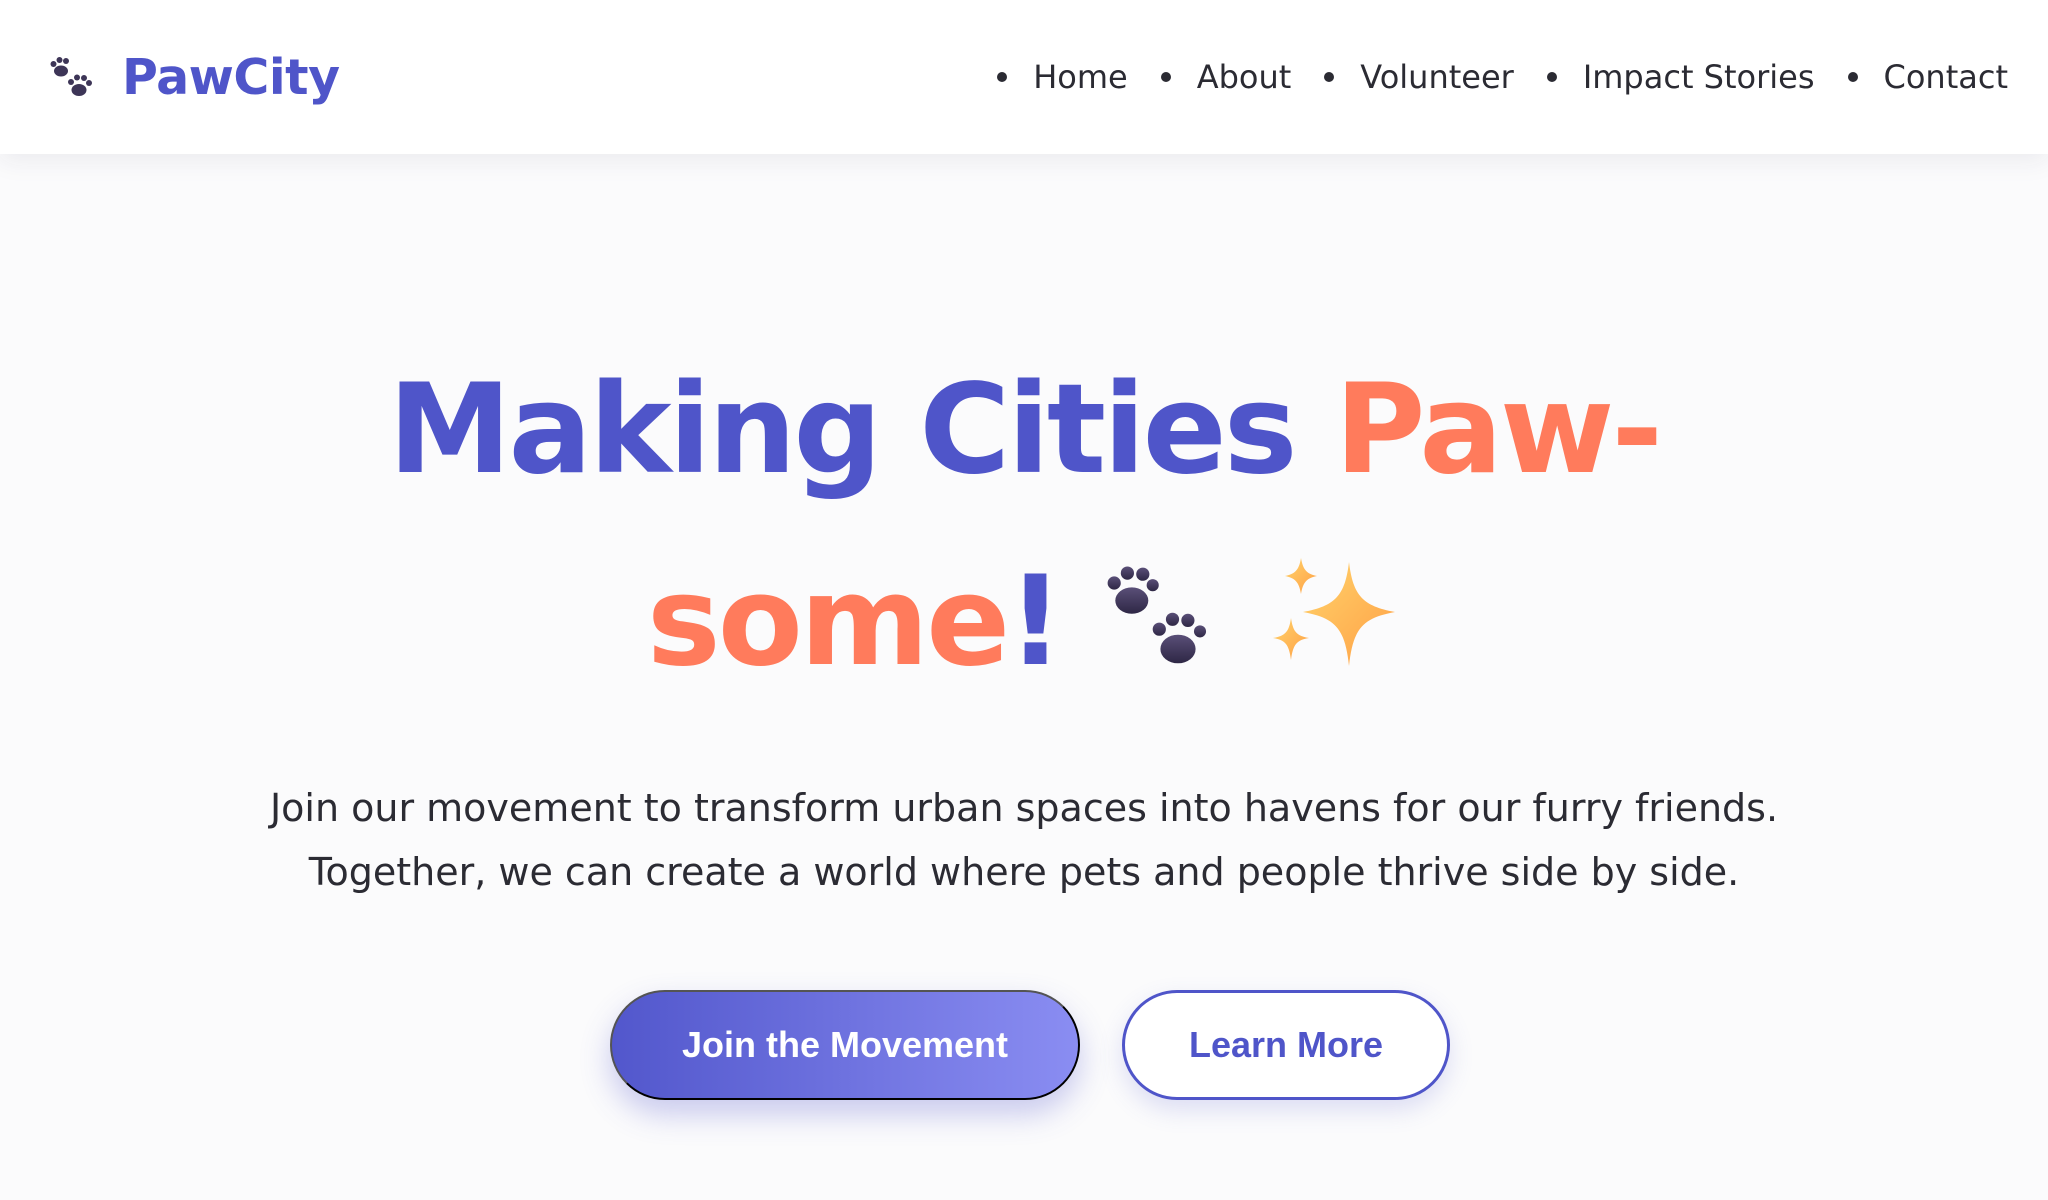 Image resolution: width=2048 pixels, height=1200 pixels. What do you see at coordinates (1244, 77) in the screenshot?
I see `nav-label: About` at bounding box center [1244, 77].